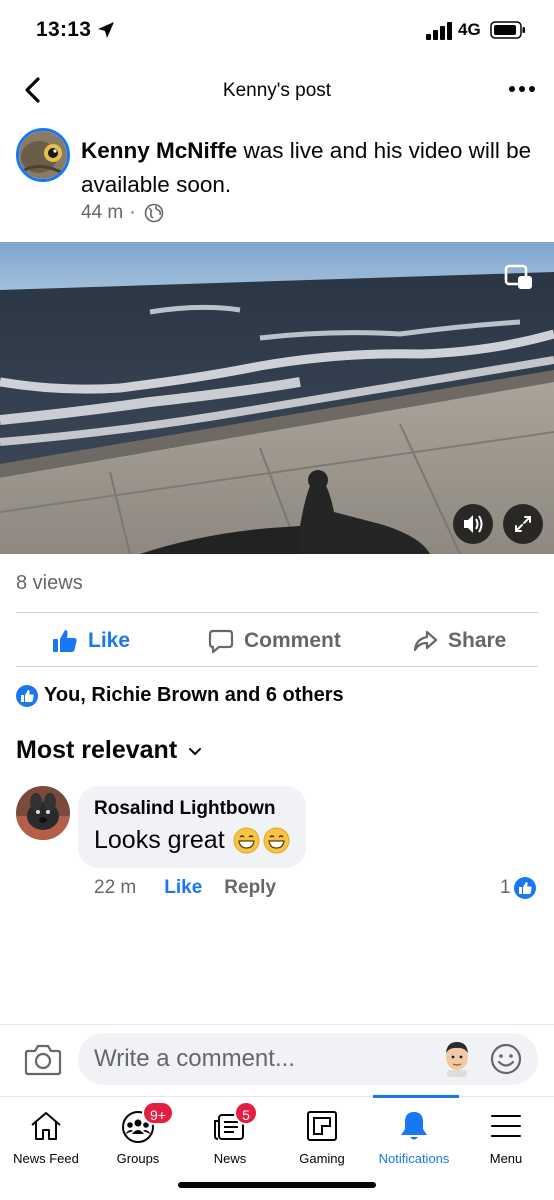 The width and height of the screenshot is (554, 1200). Describe the element at coordinates (138, 1158) in the screenshot. I see `tab-label: Groups` at that location.